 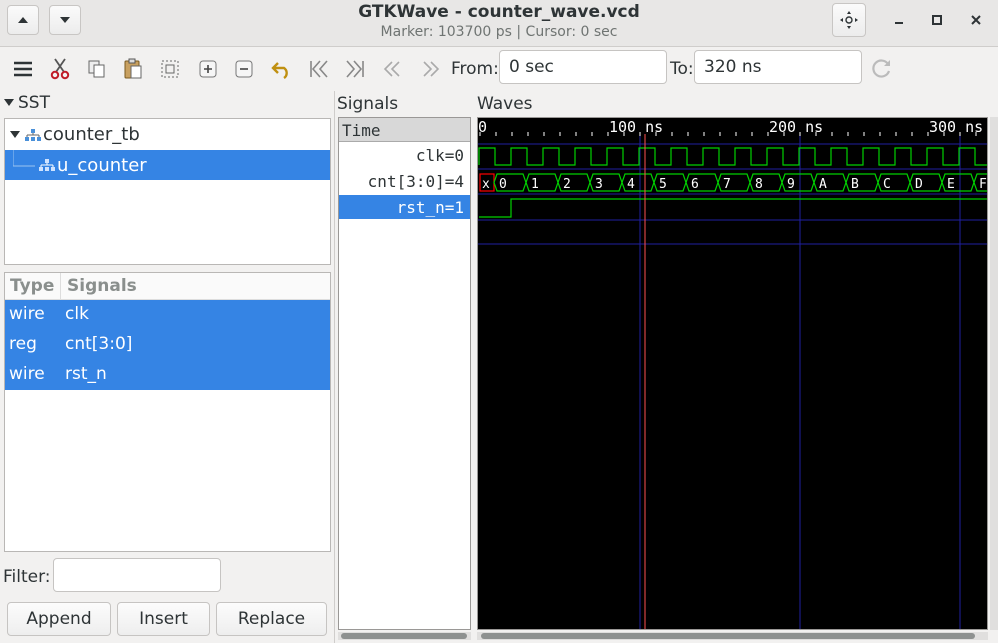 What do you see at coordinates (23, 344) in the screenshot?
I see `signal-type: reg` at bounding box center [23, 344].